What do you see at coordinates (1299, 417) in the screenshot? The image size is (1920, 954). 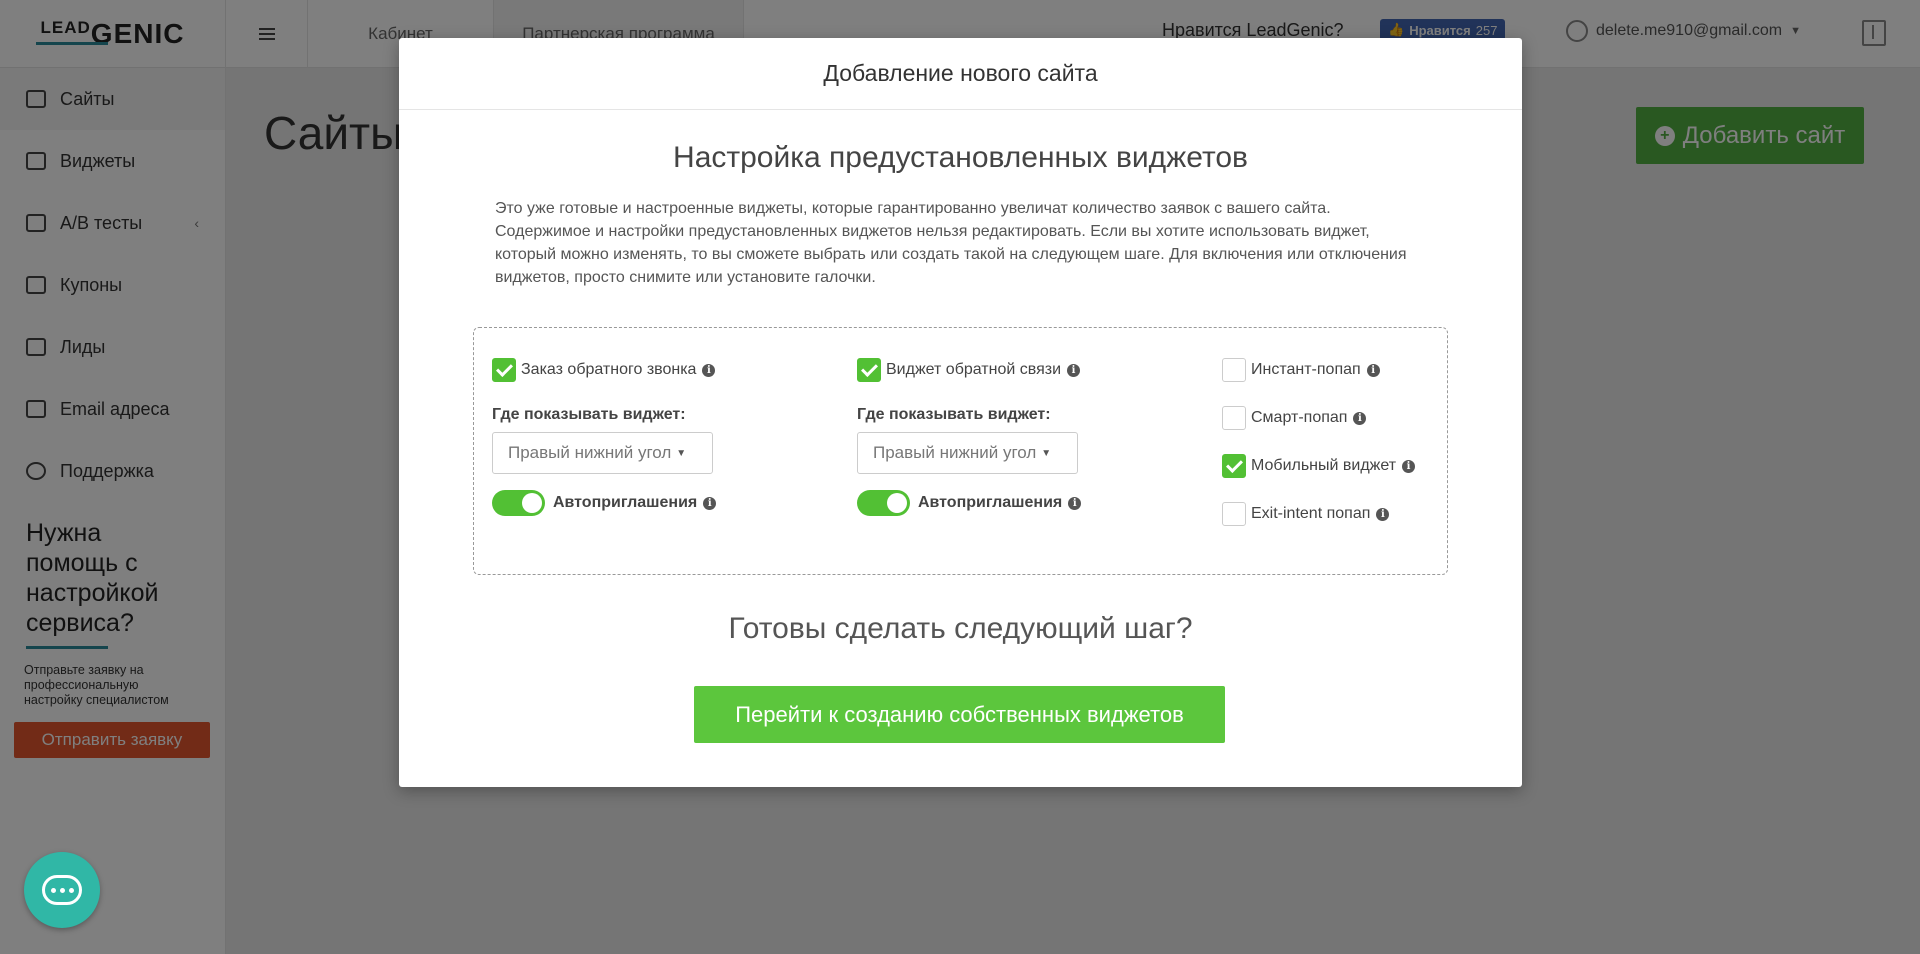 I see `widget-label: Смарт-попап` at bounding box center [1299, 417].